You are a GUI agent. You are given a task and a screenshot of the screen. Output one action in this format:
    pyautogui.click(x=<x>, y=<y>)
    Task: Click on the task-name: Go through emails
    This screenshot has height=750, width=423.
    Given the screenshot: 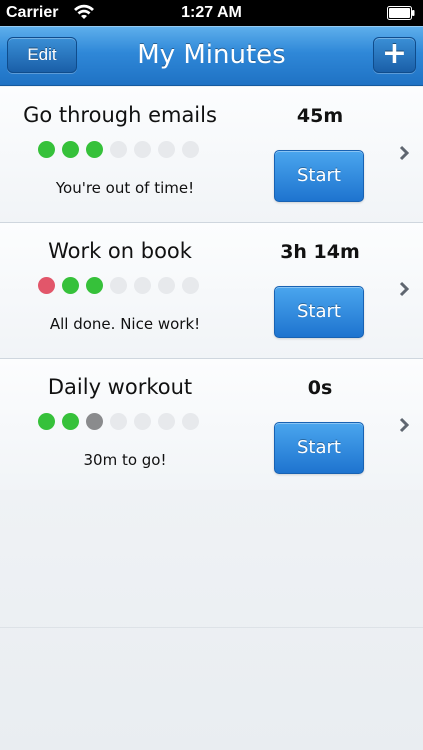 What is the action you would take?
    pyautogui.click(x=120, y=115)
    